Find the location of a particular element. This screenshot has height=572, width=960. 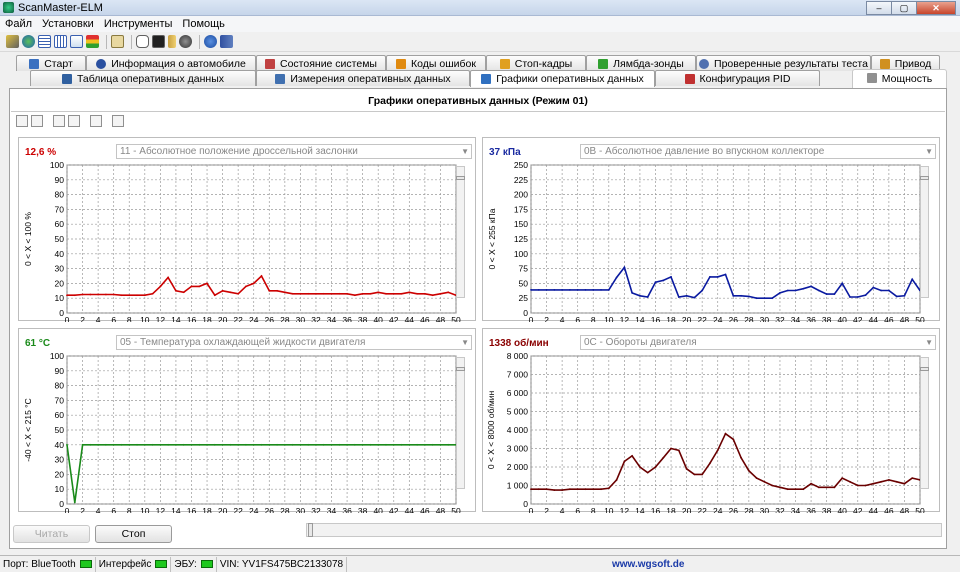

wrench-icon is located at coordinates (12, 41).